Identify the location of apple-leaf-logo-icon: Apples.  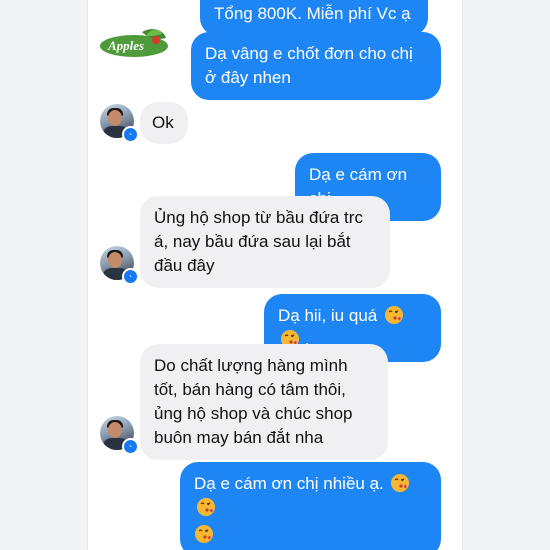
(134, 43).